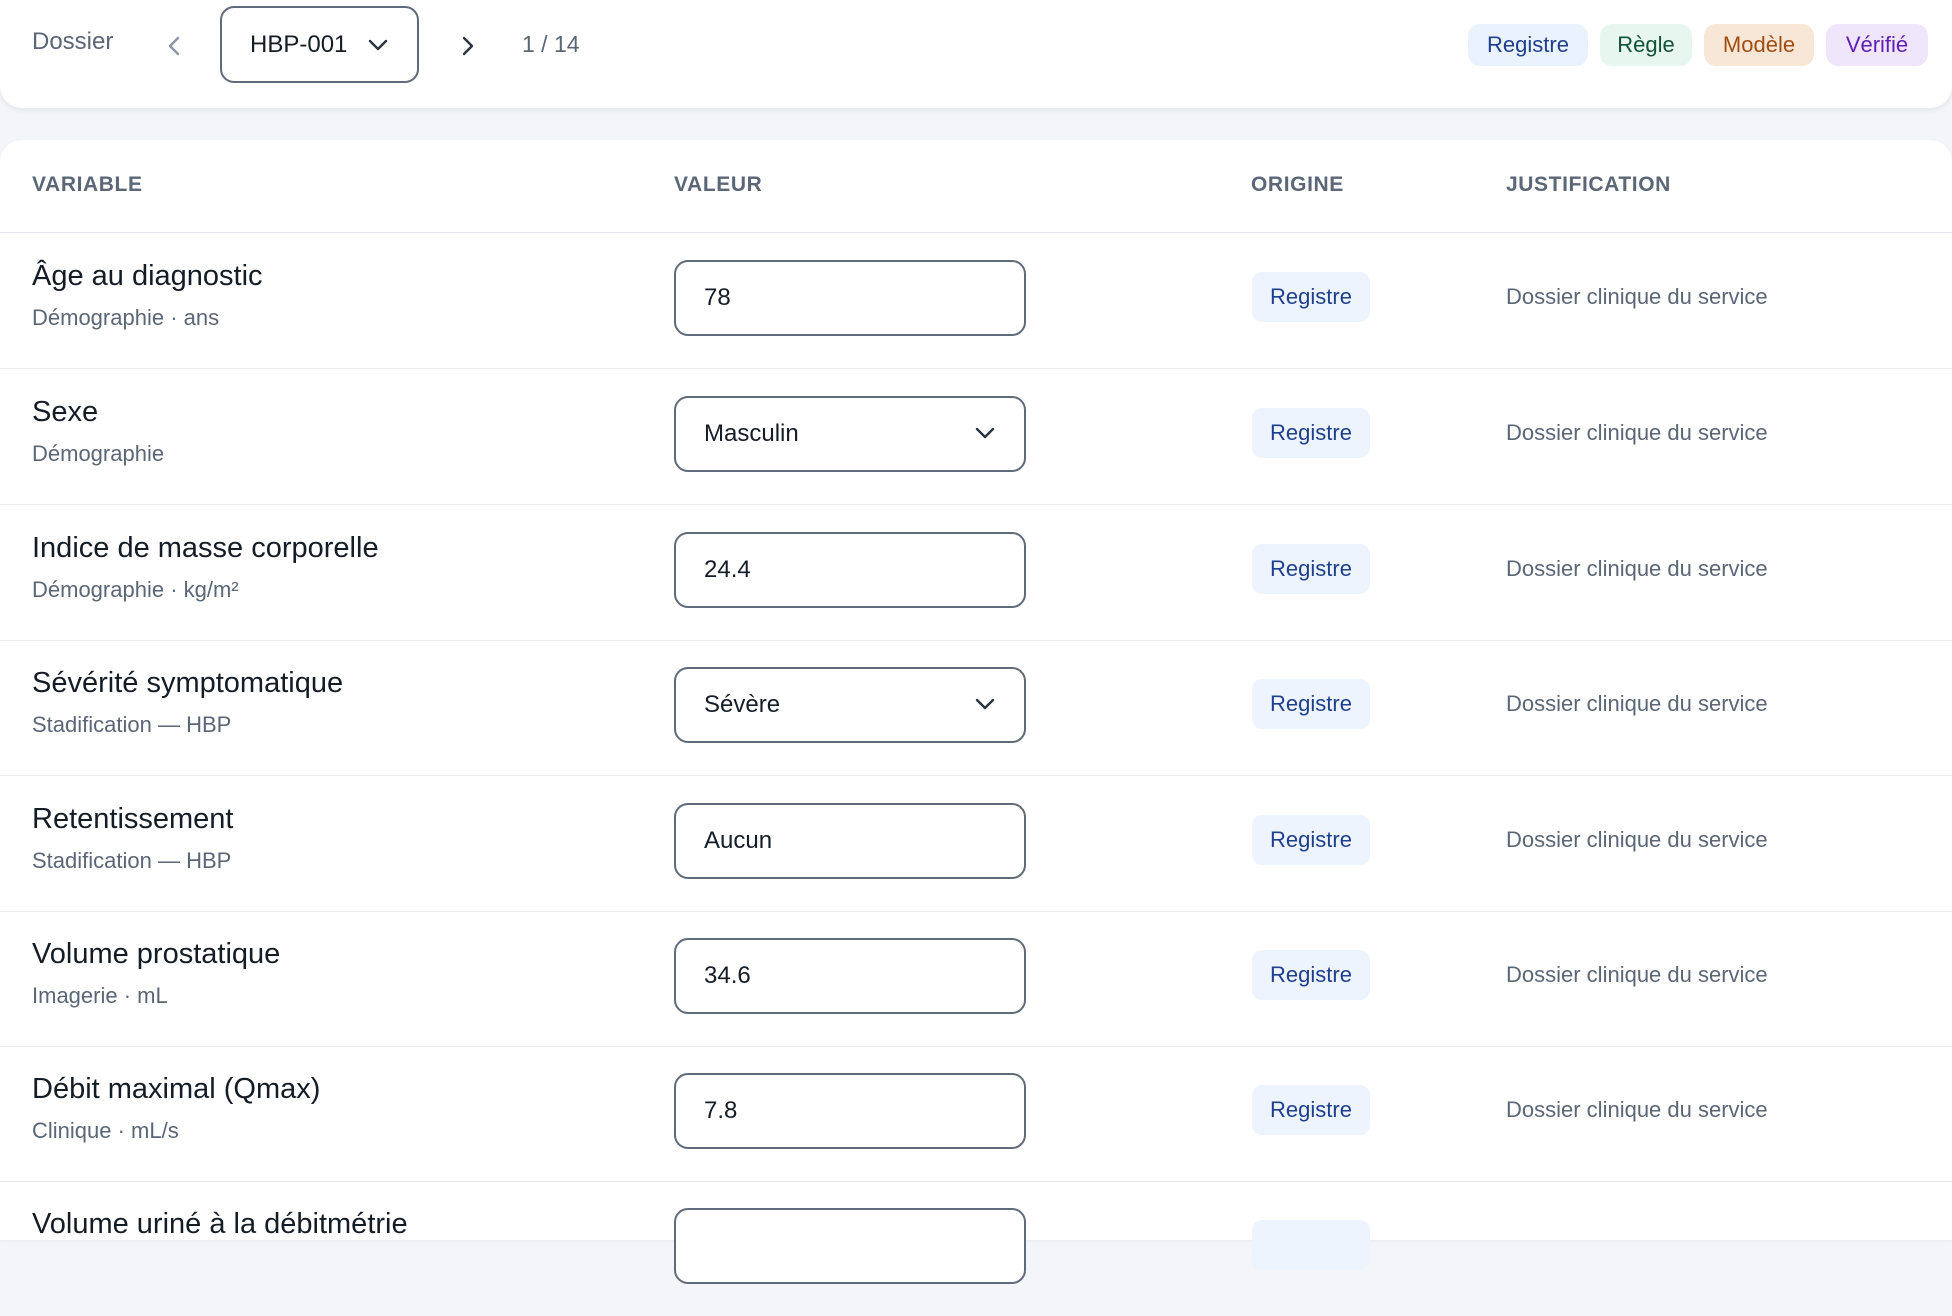  I want to click on value-input, so click(850, 1246).